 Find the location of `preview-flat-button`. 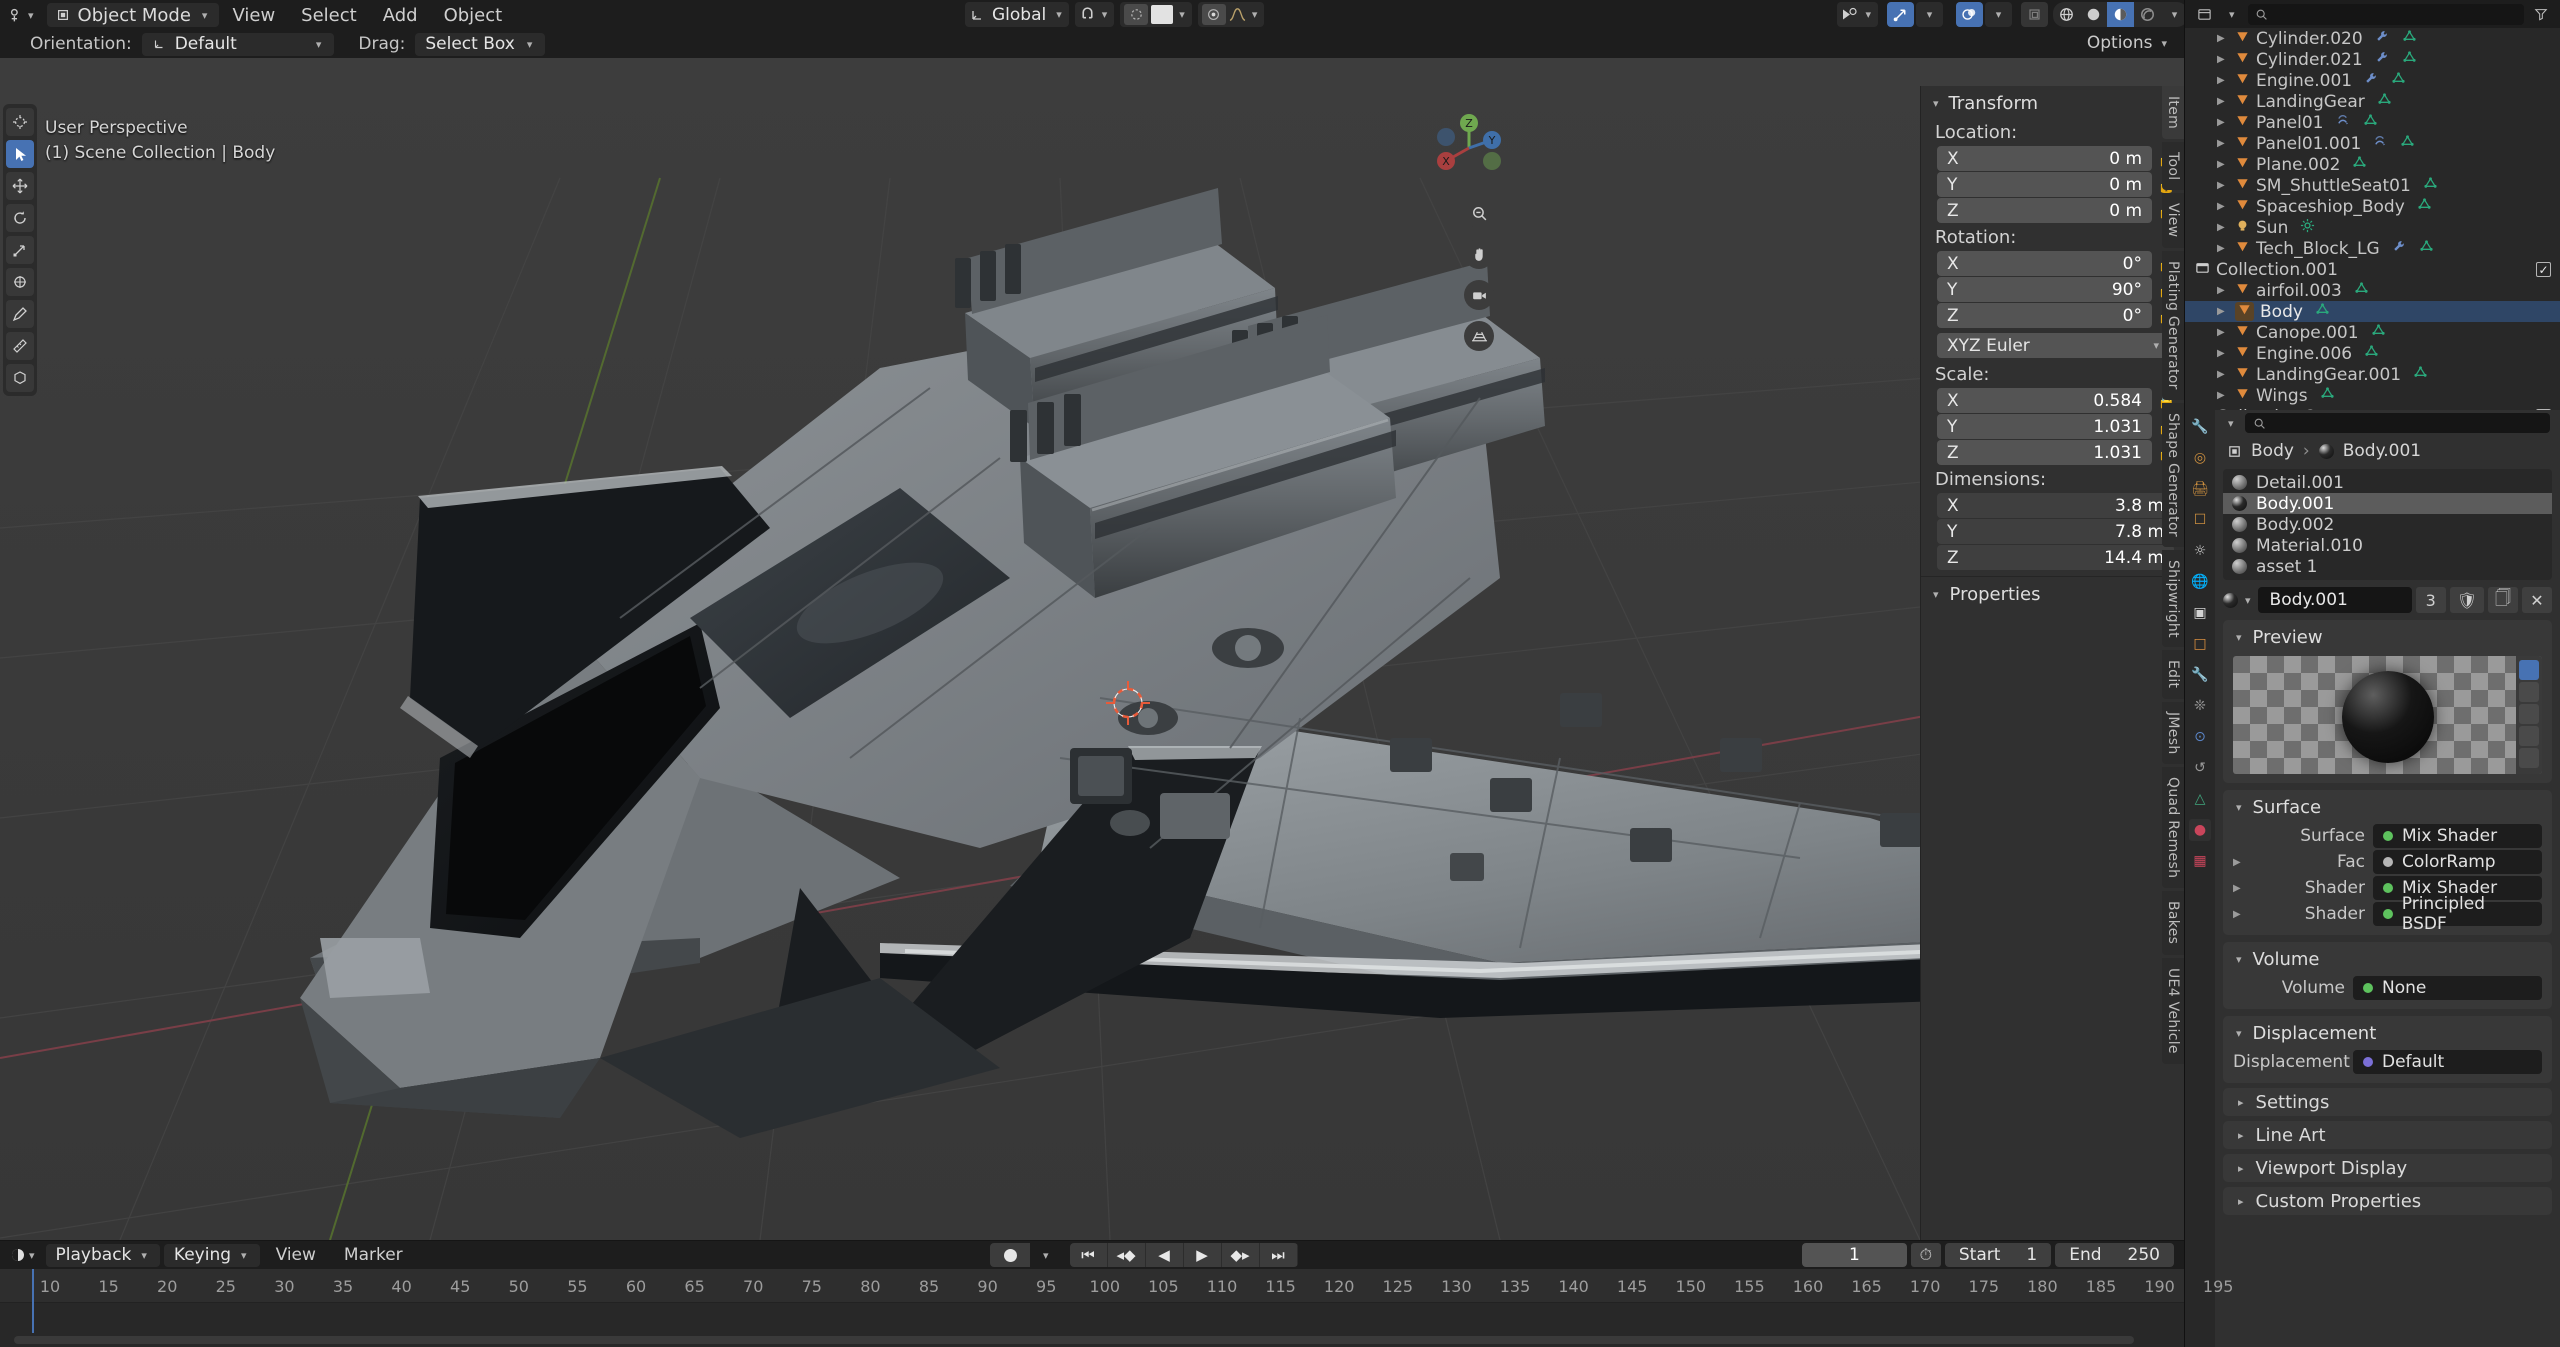

preview-flat-button is located at coordinates (2529, 670).